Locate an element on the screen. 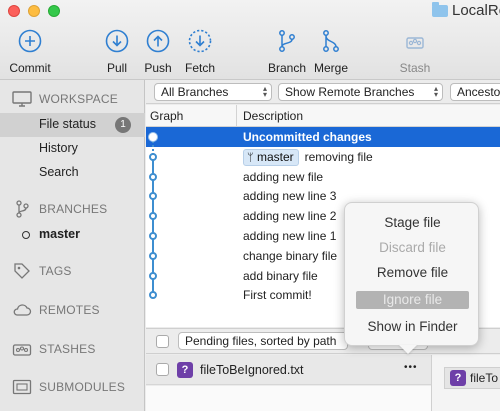 The height and width of the screenshot is (411, 500). branch-tag: ᛘ master is located at coordinates (271, 157).